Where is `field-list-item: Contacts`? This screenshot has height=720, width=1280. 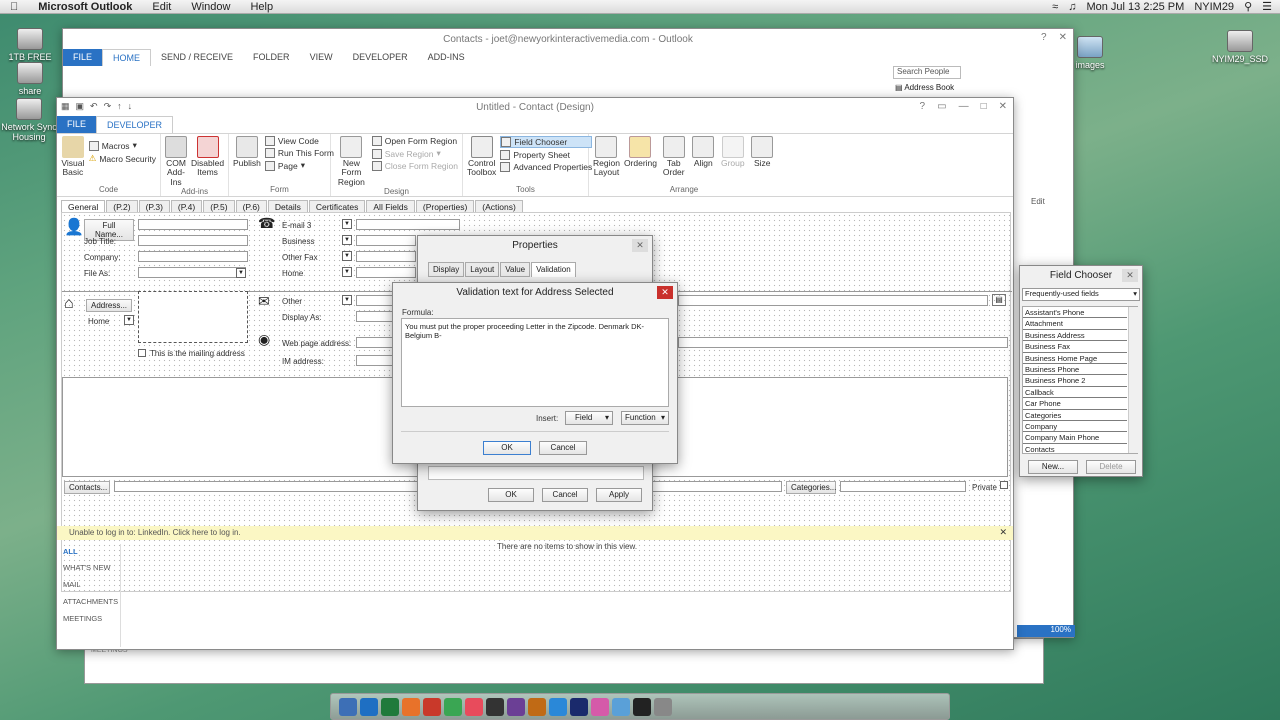 field-list-item: Contacts is located at coordinates (1075, 448).